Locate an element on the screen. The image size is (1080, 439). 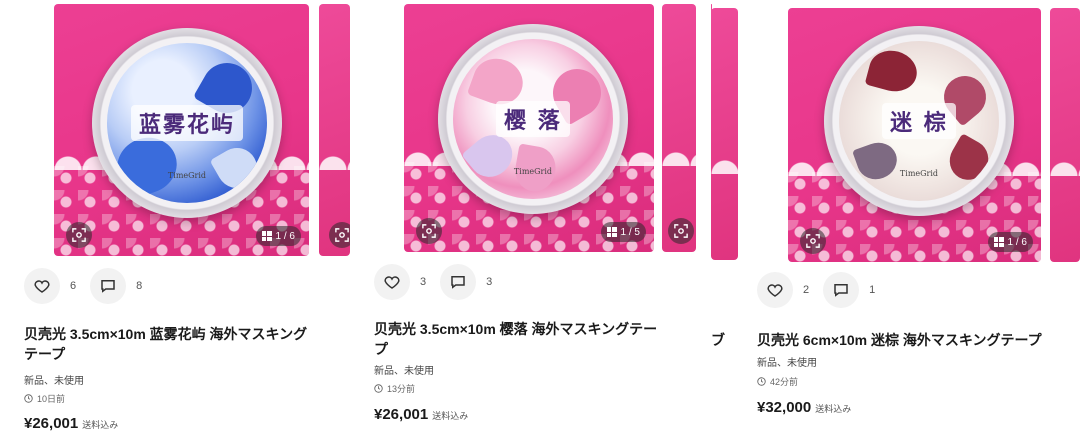
tape-roll: 迷 棕 TimeGrid is located at coordinates (919, 121).